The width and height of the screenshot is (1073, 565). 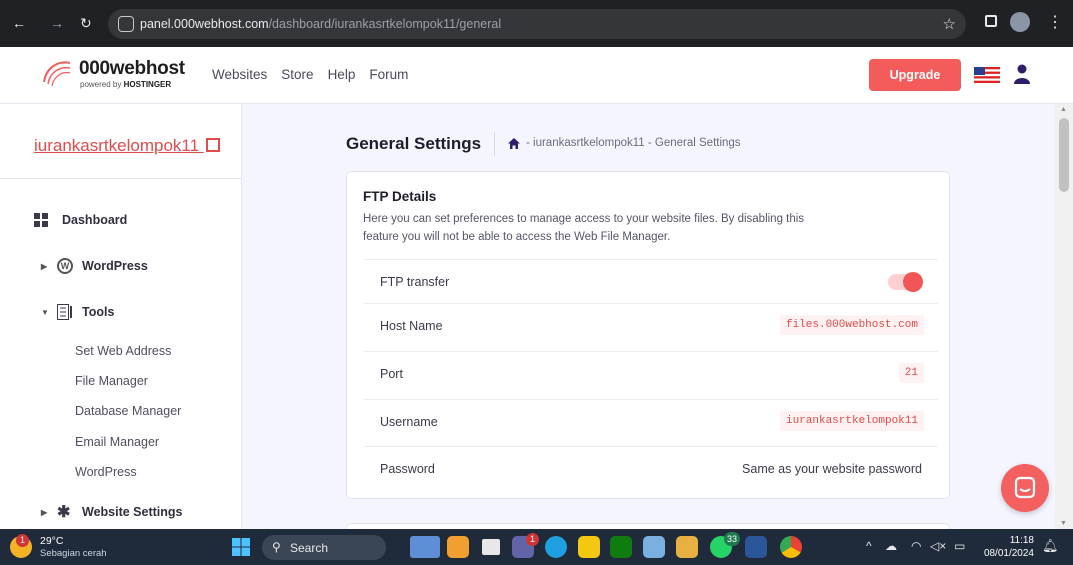 What do you see at coordinates (621, 547) in the screenshot?
I see `xbox-icon` at bounding box center [621, 547].